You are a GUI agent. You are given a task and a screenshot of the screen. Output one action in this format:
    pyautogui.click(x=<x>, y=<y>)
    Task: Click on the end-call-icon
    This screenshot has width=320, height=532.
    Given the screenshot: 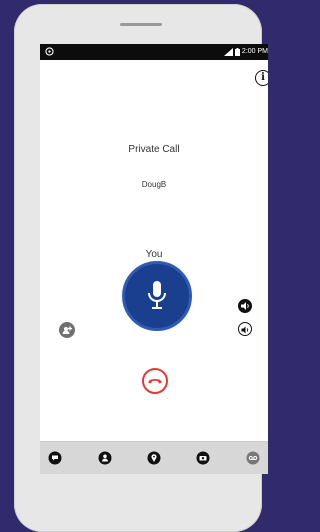 What is the action you would take?
    pyautogui.click(x=155, y=381)
    